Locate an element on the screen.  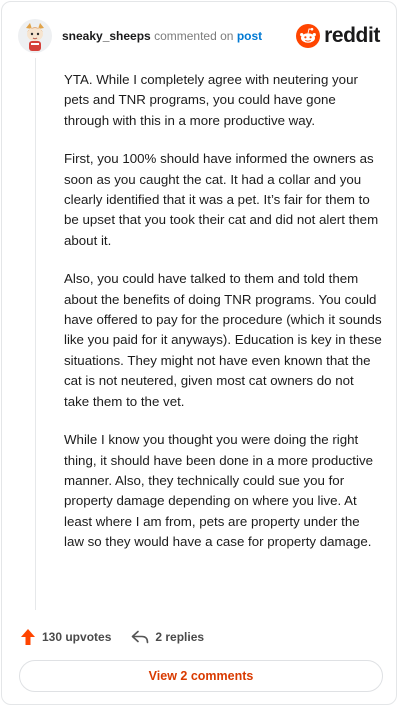
reply-count: 2 replies is located at coordinates (180, 637).